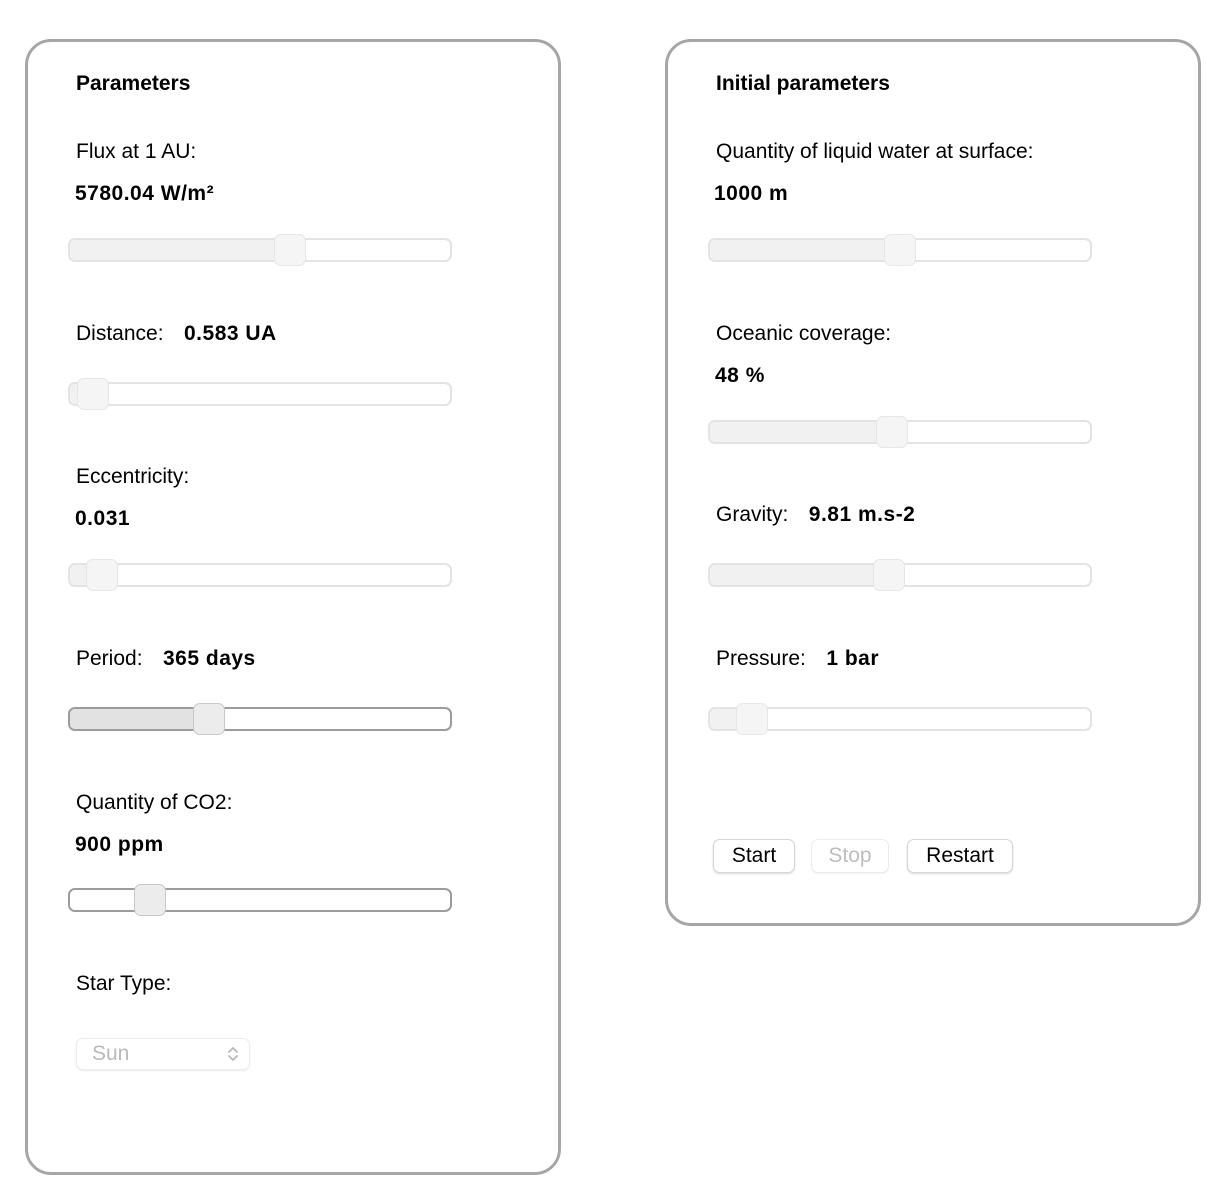 This screenshot has width=1226, height=1198. Describe the element at coordinates (260, 575) in the screenshot. I see `eccentricity-slider` at that location.